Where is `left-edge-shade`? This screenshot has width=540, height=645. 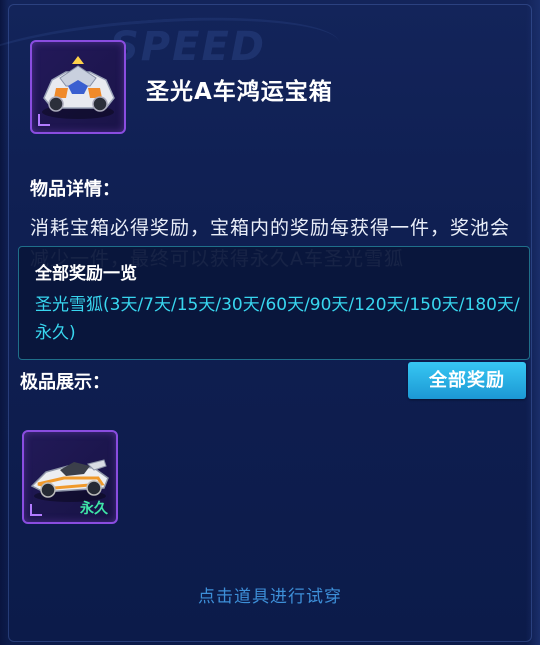
left-edge-shade is located at coordinates (4, 322).